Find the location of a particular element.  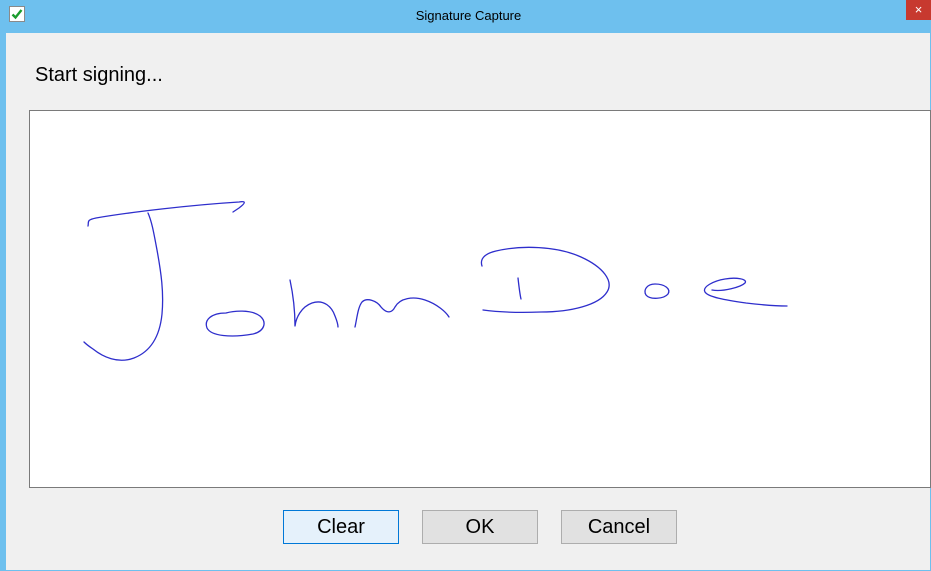

signature-stroke-o2 is located at coordinates (657, 291).